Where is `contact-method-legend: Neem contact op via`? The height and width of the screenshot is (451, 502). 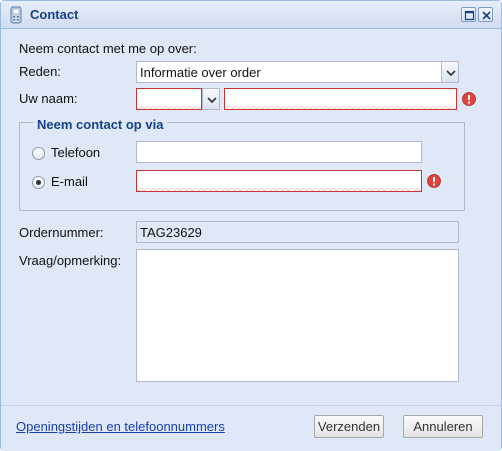 contact-method-legend: Neem contact op via is located at coordinates (100, 124).